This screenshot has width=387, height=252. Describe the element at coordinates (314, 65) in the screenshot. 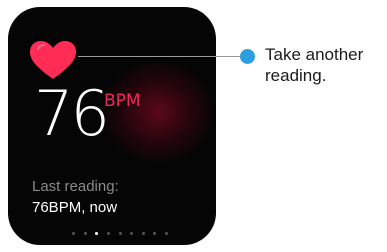

I see `callout-text: Take another reading.` at that location.